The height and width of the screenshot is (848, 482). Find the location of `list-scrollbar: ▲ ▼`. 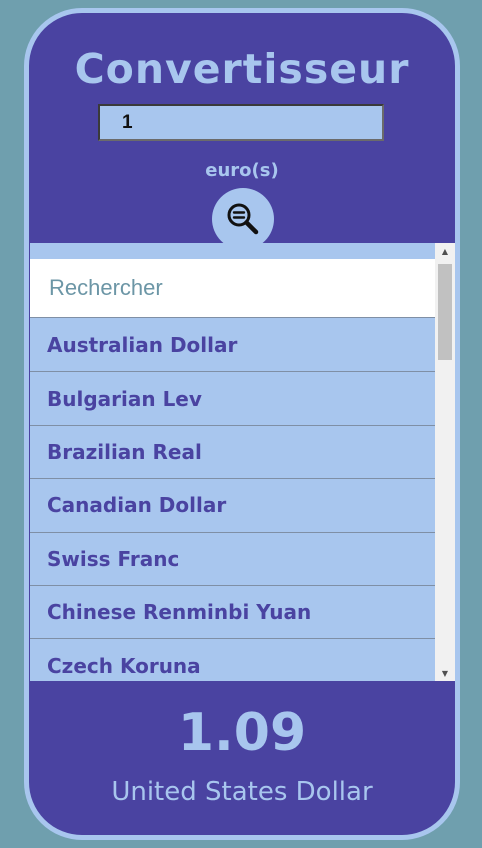

list-scrollbar: ▲ ▼ is located at coordinates (445, 462).